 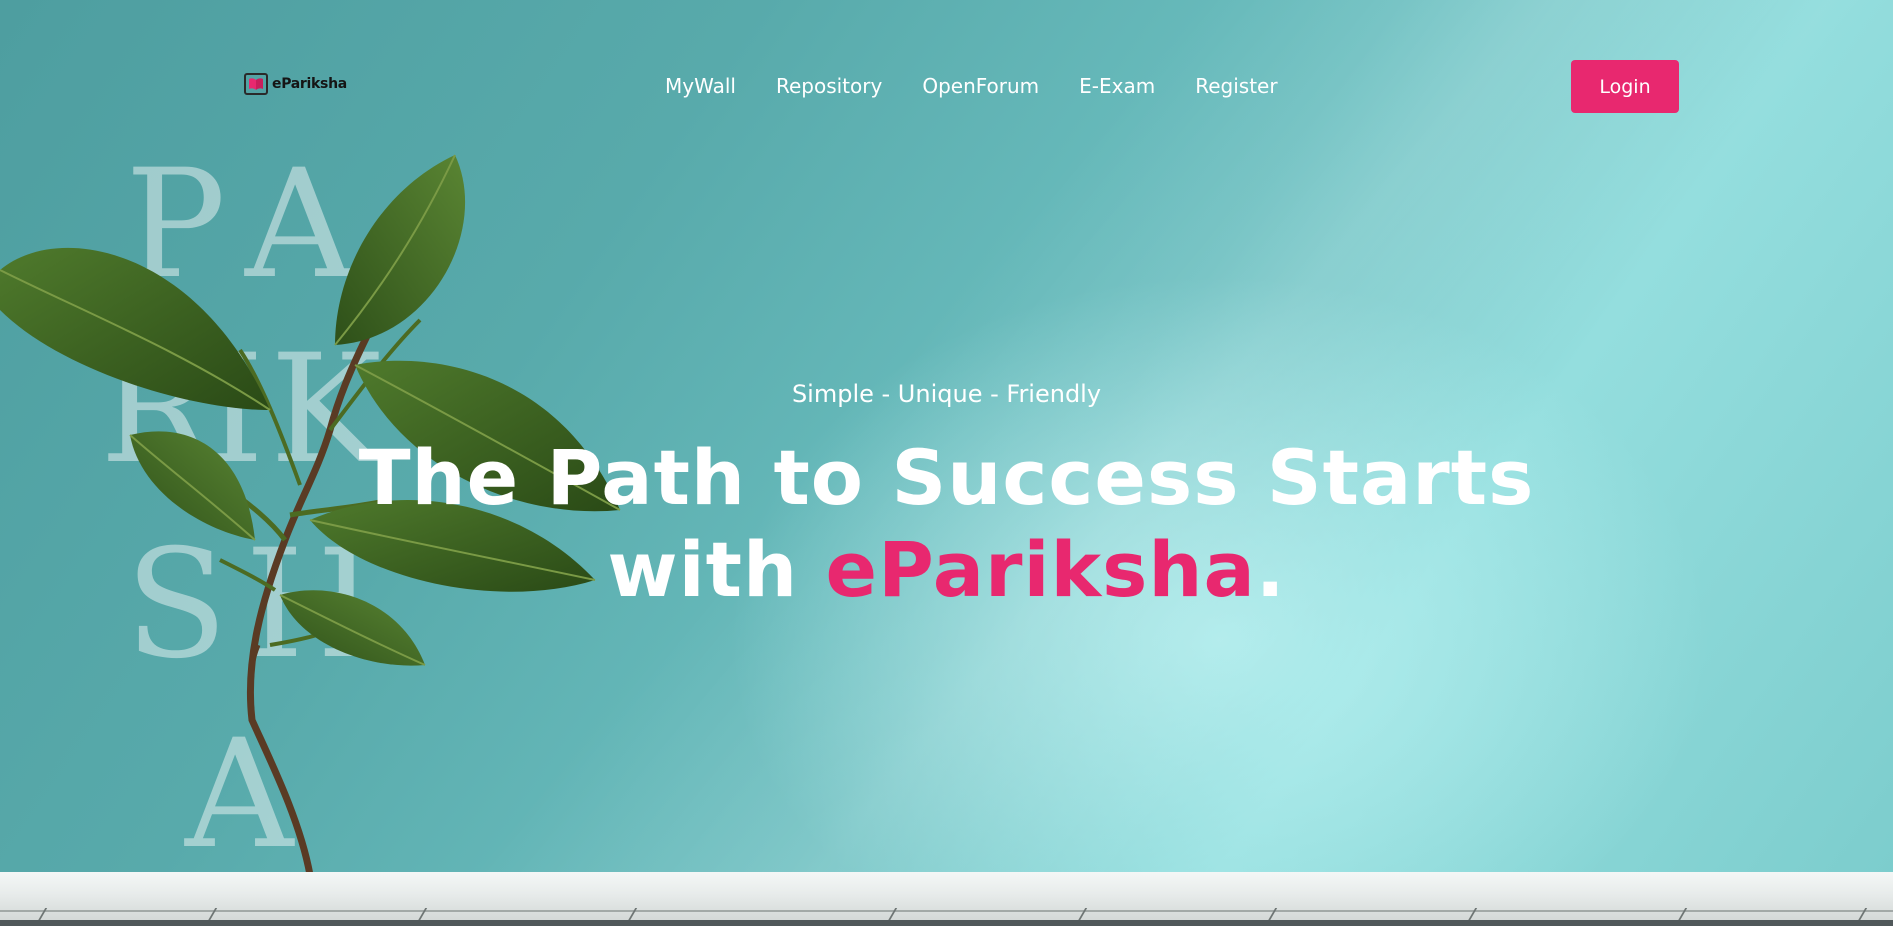 I want to click on site-logo: eParikshа, so click(x=295, y=84).